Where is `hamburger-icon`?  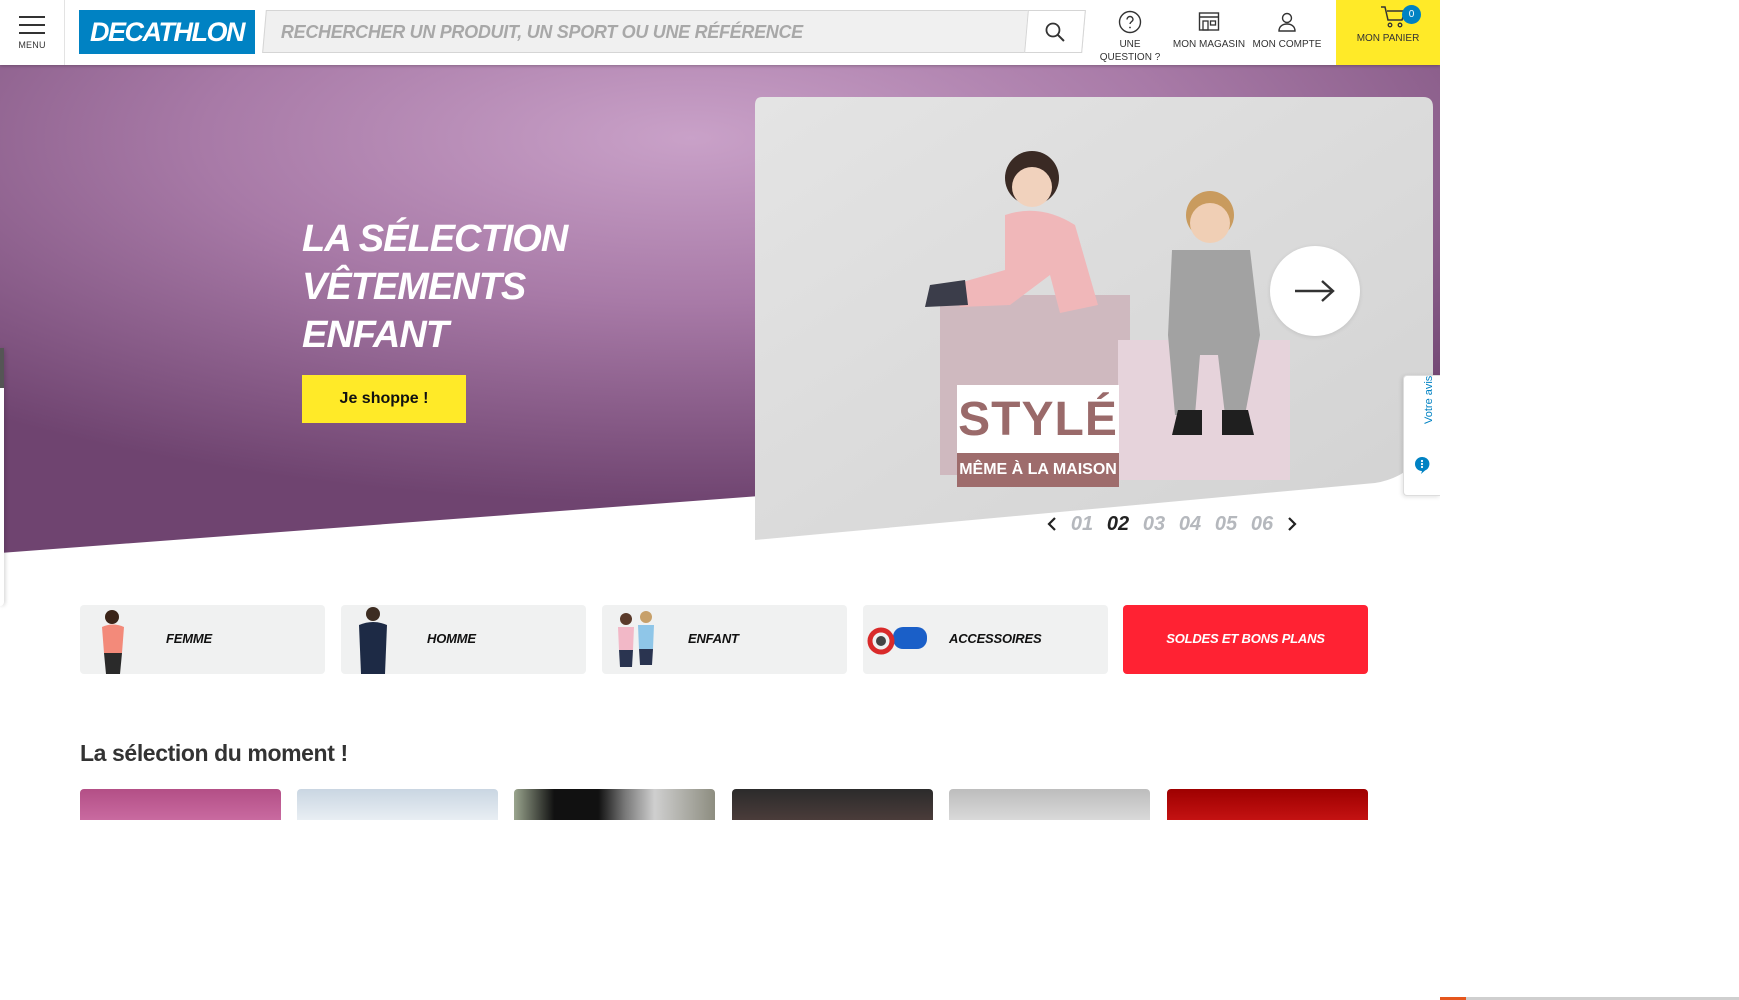 hamburger-icon is located at coordinates (32, 24).